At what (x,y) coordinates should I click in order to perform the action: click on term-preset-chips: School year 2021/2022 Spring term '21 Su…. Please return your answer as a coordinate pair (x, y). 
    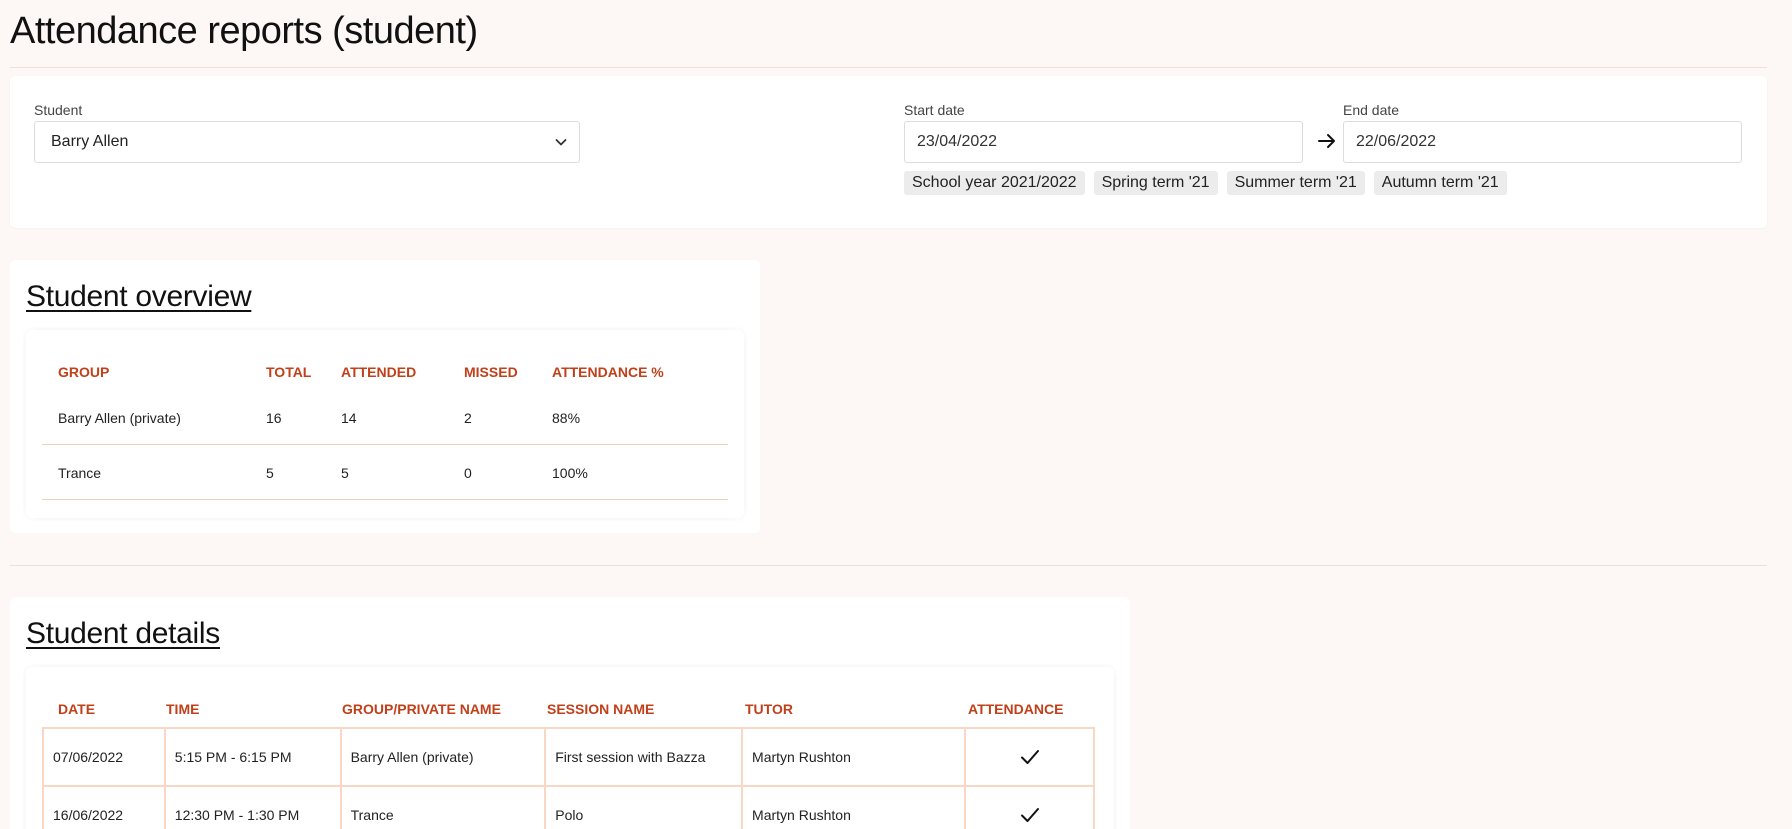
    Looking at the image, I should click on (1205, 183).